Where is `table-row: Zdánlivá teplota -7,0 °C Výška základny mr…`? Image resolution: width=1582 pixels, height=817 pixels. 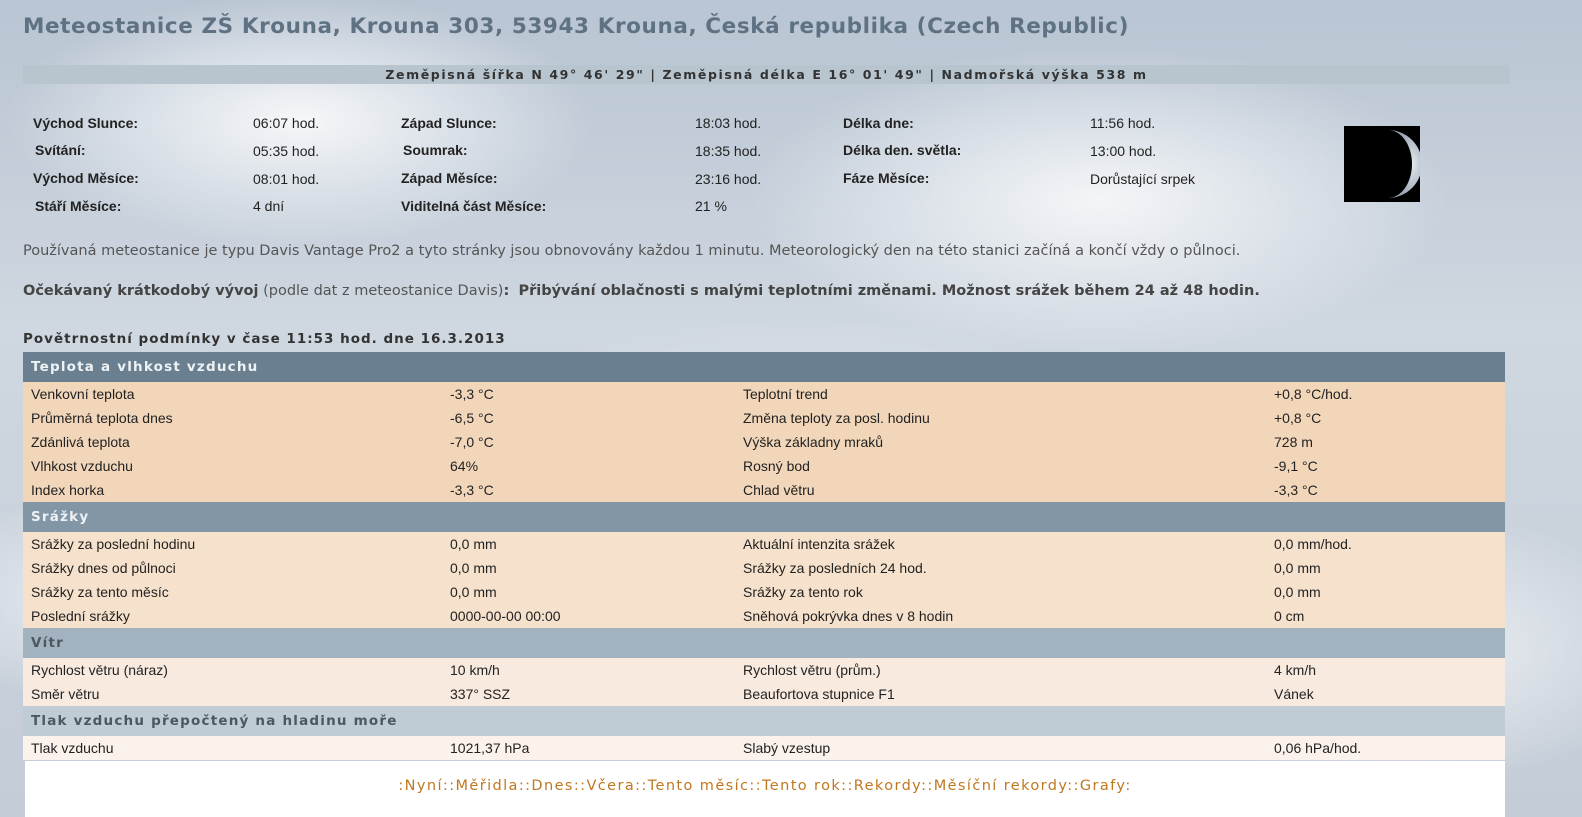 table-row: Zdánlivá teplota -7,0 °C Výška základny mr… is located at coordinates (764, 442).